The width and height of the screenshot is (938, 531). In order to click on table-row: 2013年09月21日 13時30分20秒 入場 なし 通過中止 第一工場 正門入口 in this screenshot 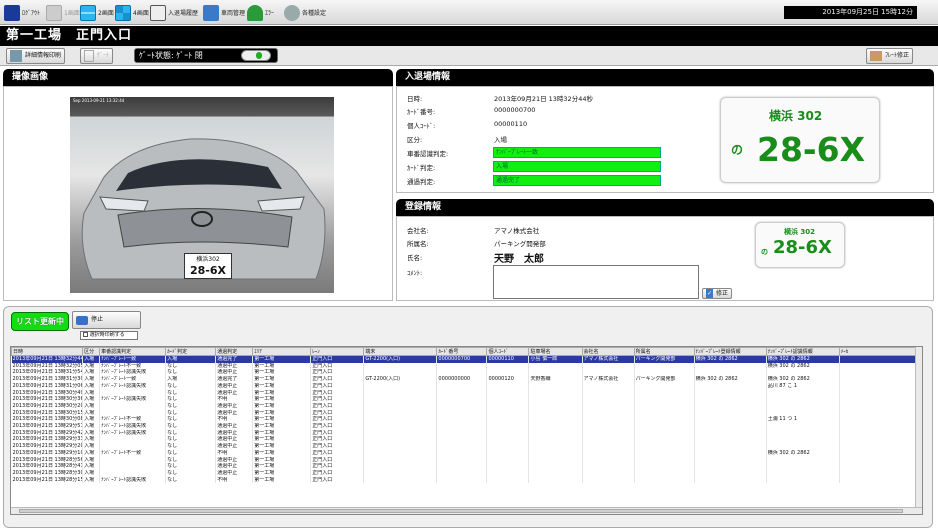, I will do `click(466, 406)`.